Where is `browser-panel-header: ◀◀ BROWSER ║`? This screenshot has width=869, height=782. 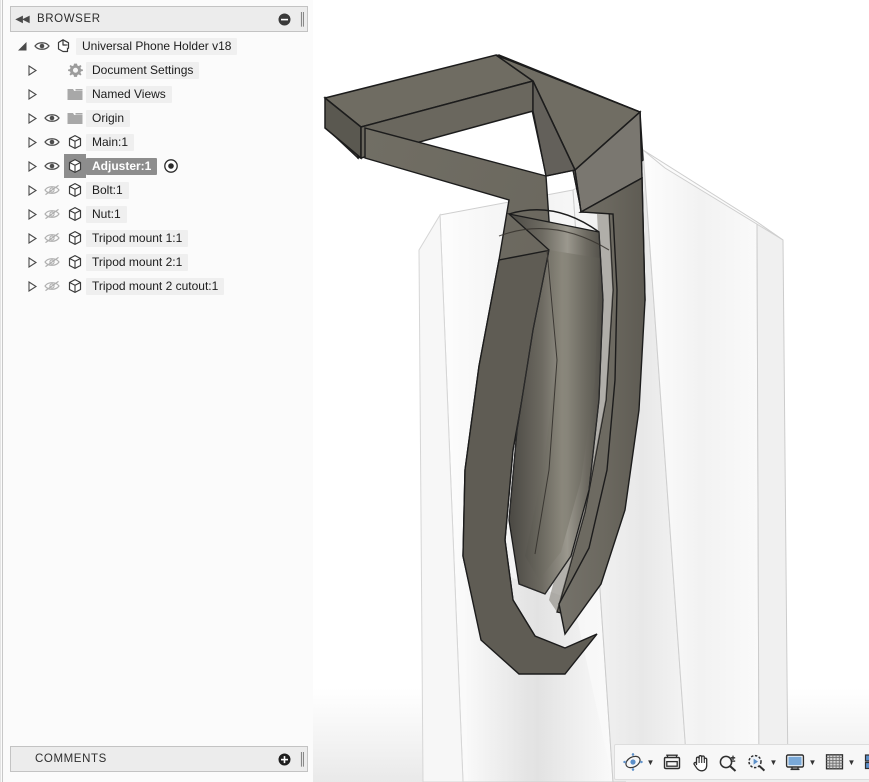 browser-panel-header: ◀◀ BROWSER ║ is located at coordinates (159, 19).